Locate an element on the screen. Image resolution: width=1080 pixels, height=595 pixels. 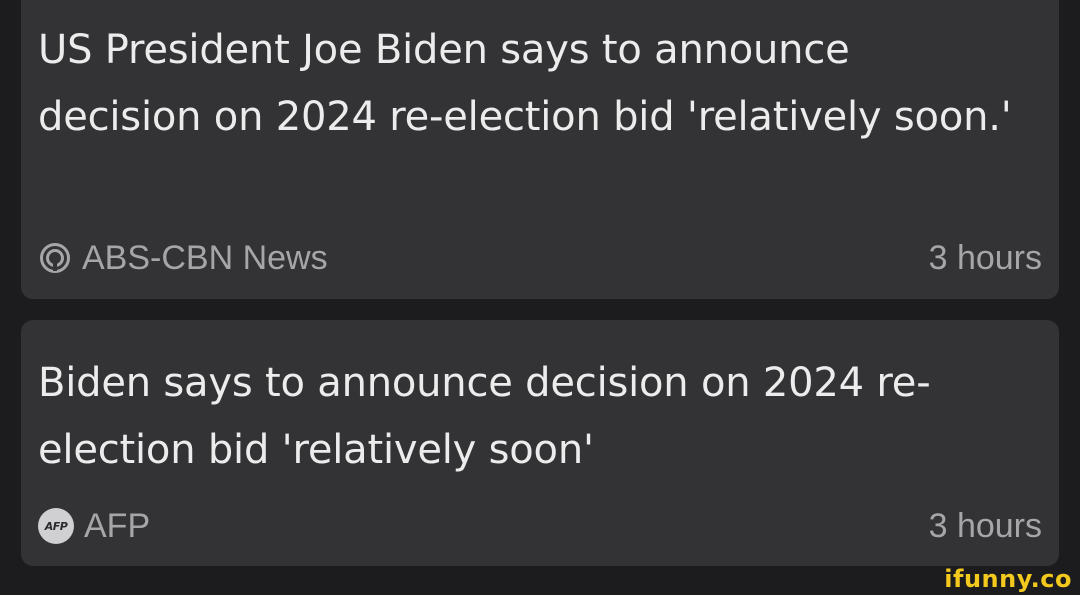
ifunny-watermark: ifunny.co is located at coordinates (1008, 579).